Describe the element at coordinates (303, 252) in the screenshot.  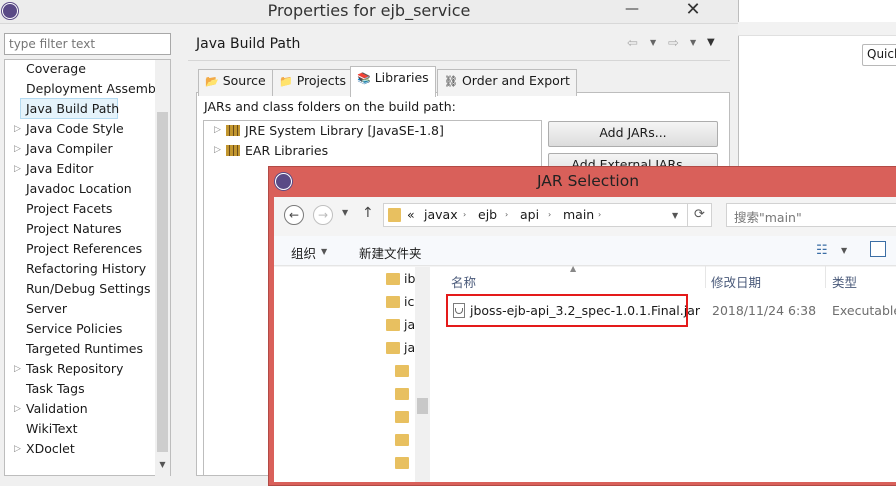
I see `organize-button: 组织` at that location.